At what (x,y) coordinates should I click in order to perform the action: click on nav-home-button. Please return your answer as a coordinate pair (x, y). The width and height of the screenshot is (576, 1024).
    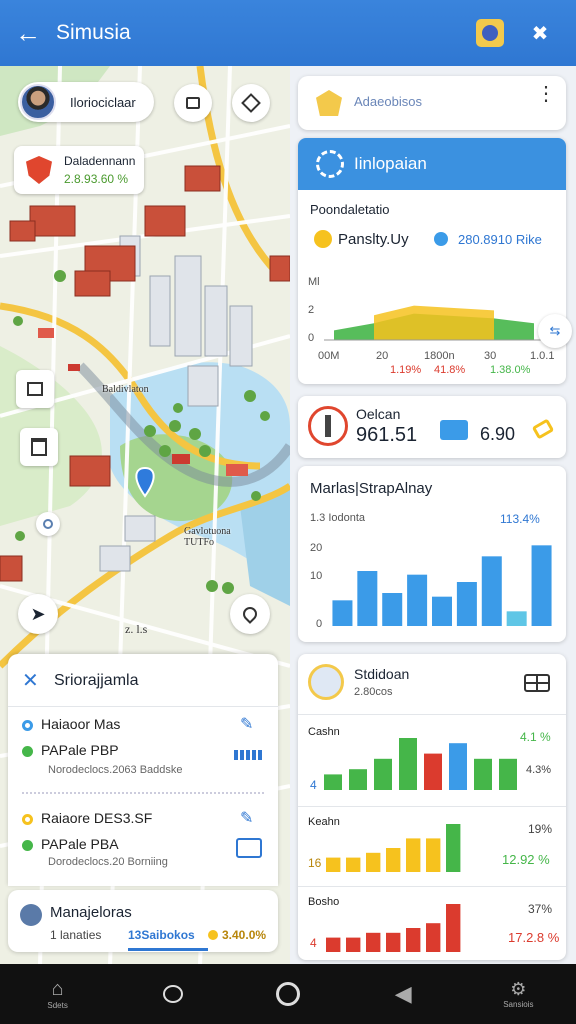
    Looking at the image, I should click on (288, 994).